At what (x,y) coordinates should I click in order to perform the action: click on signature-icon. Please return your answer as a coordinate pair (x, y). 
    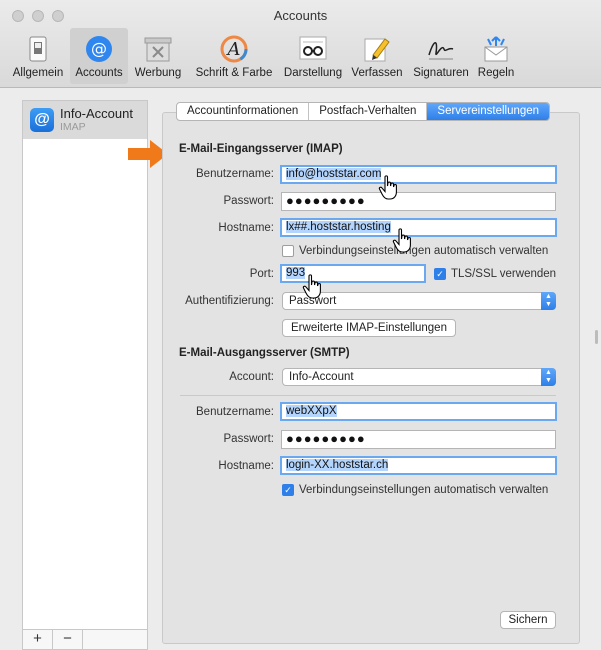
    Looking at the image, I should click on (441, 49).